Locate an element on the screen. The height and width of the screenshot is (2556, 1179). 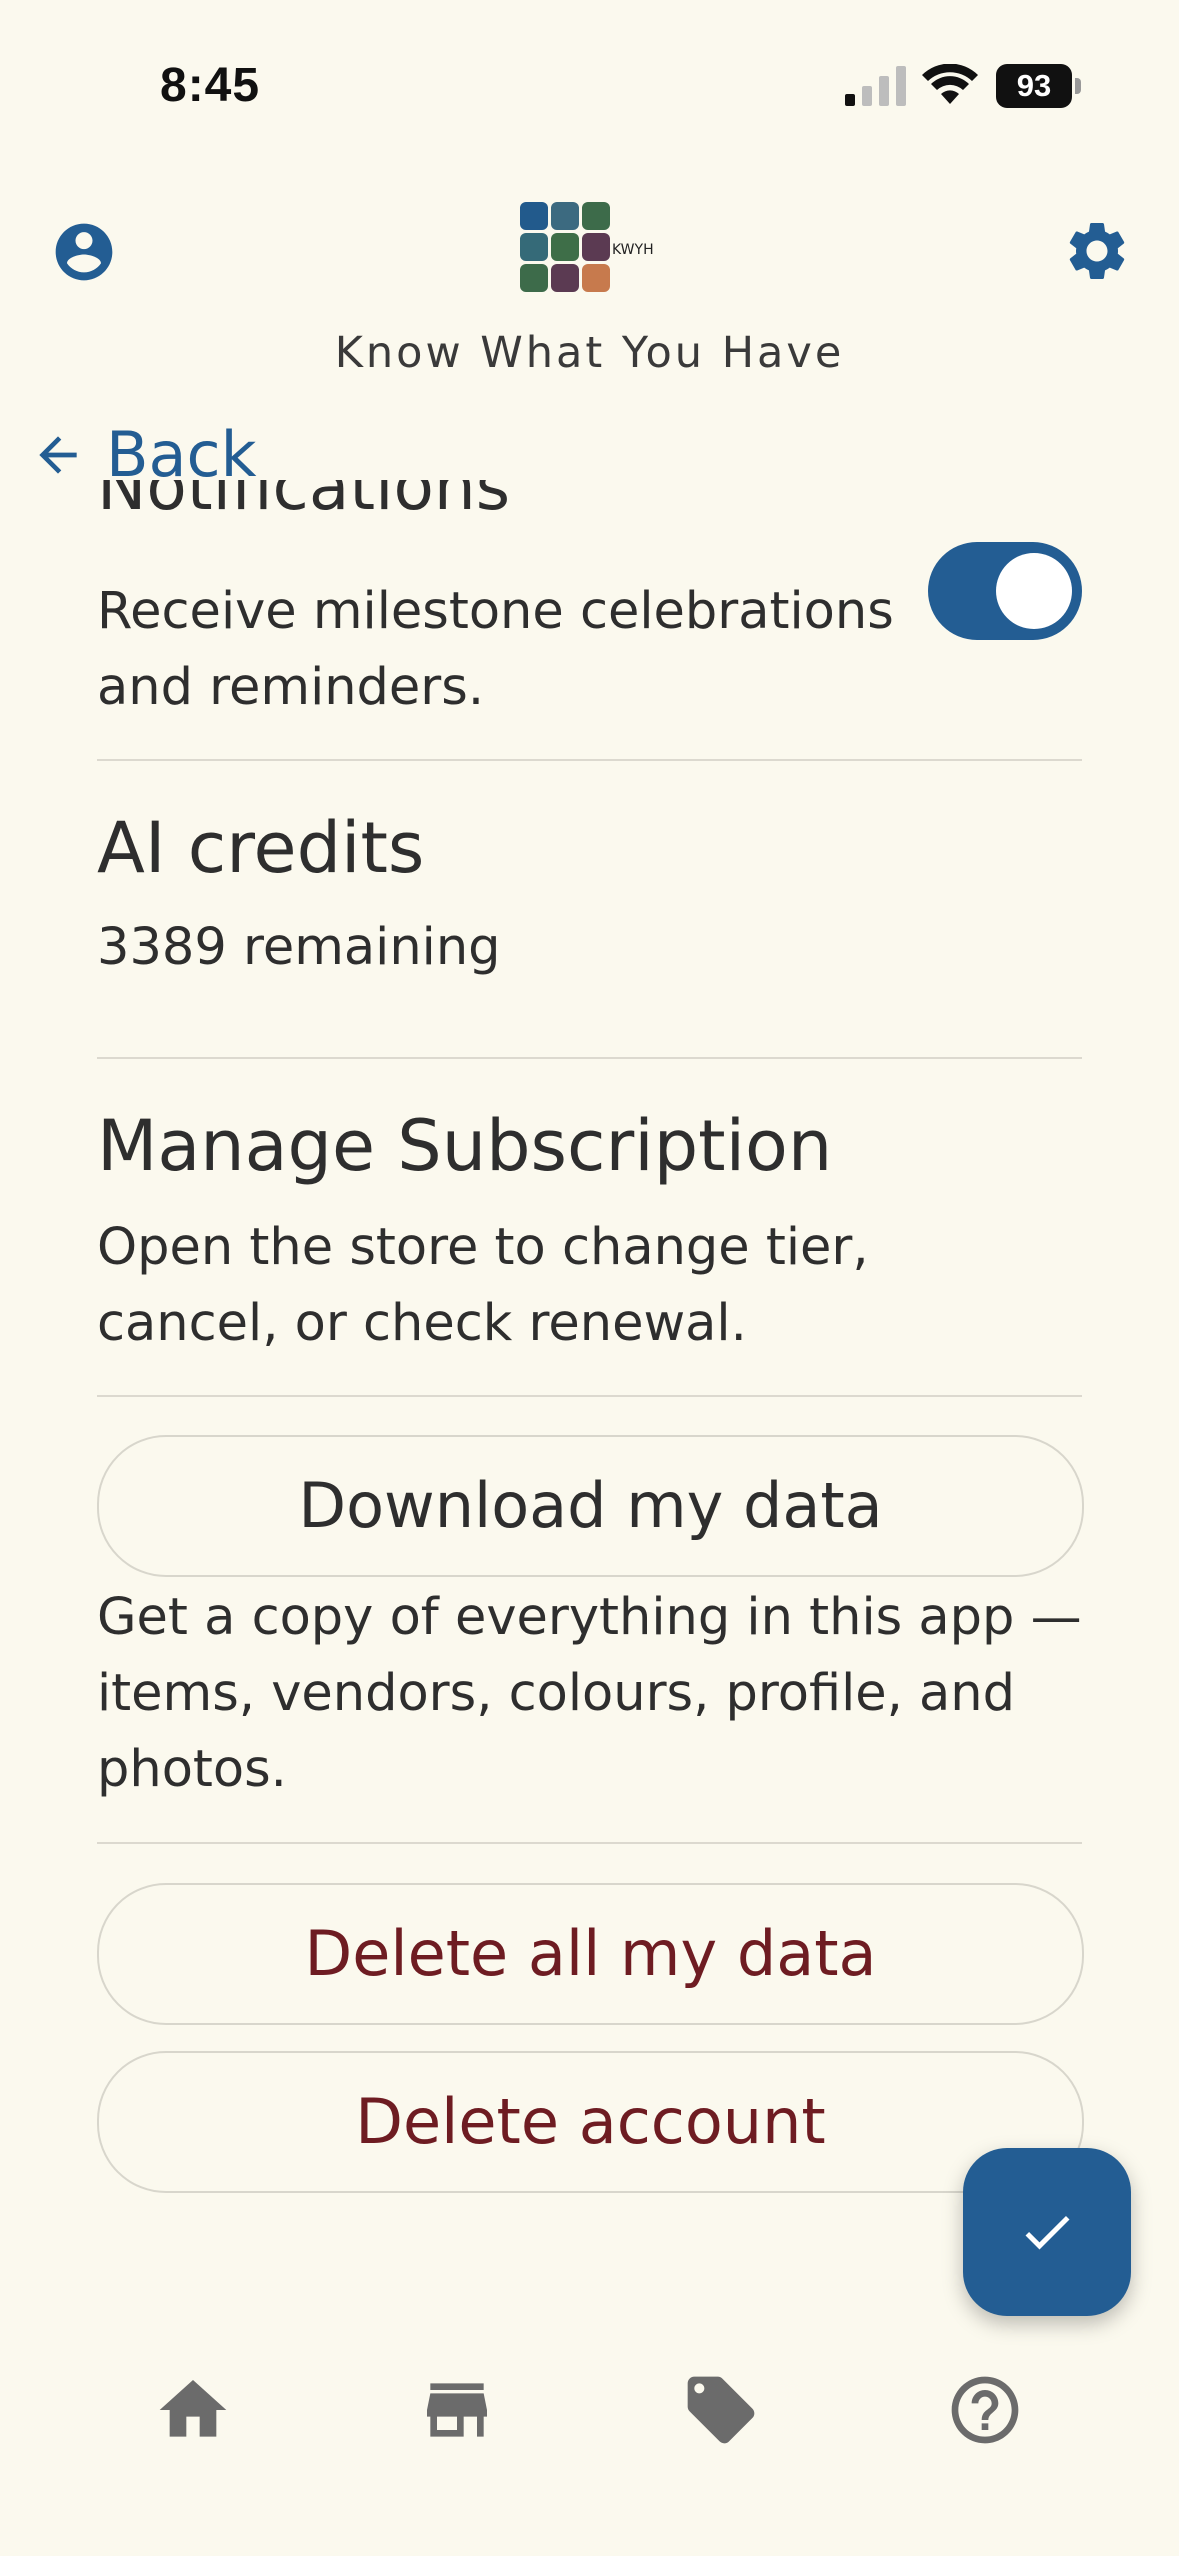
confirm-fab-button is located at coordinates (1047, 2232).